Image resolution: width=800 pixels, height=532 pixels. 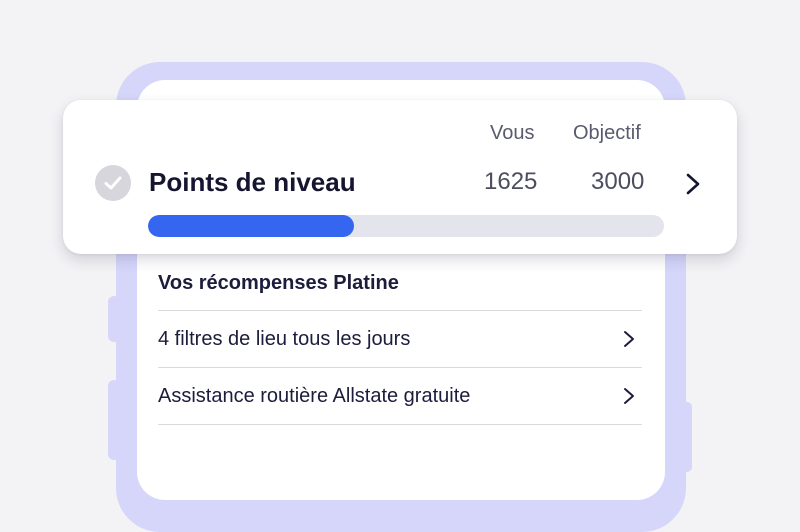 I want to click on column-header-you: Vous, so click(x=512, y=133).